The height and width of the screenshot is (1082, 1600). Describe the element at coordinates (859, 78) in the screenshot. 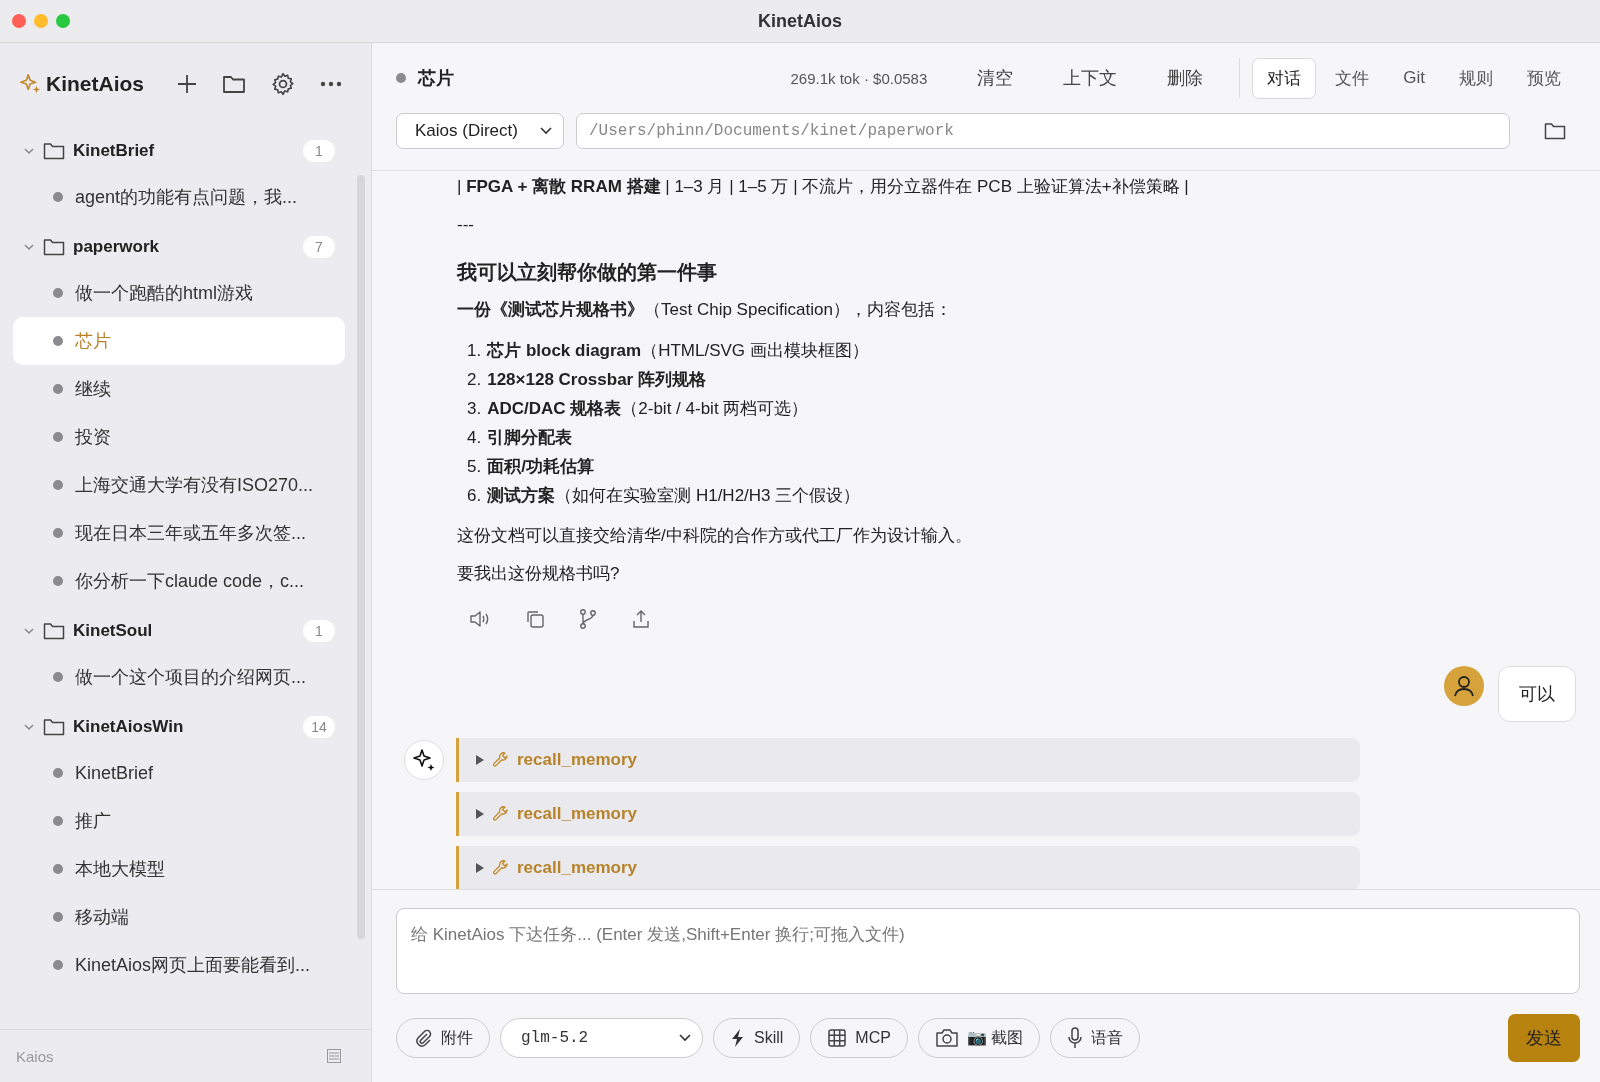

I see `token-stats: 269.1k tok · $0.0583` at that location.